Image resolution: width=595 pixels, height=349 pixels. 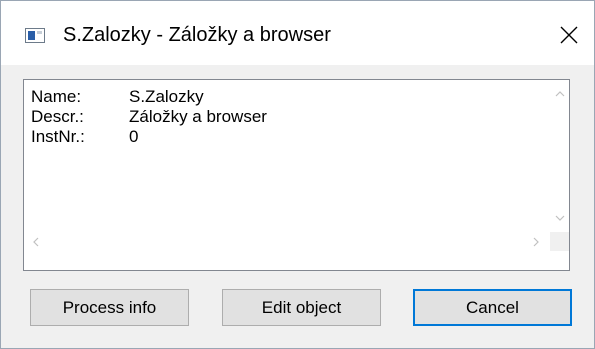 I want to click on panel-bottom-area, so click(x=296, y=260).